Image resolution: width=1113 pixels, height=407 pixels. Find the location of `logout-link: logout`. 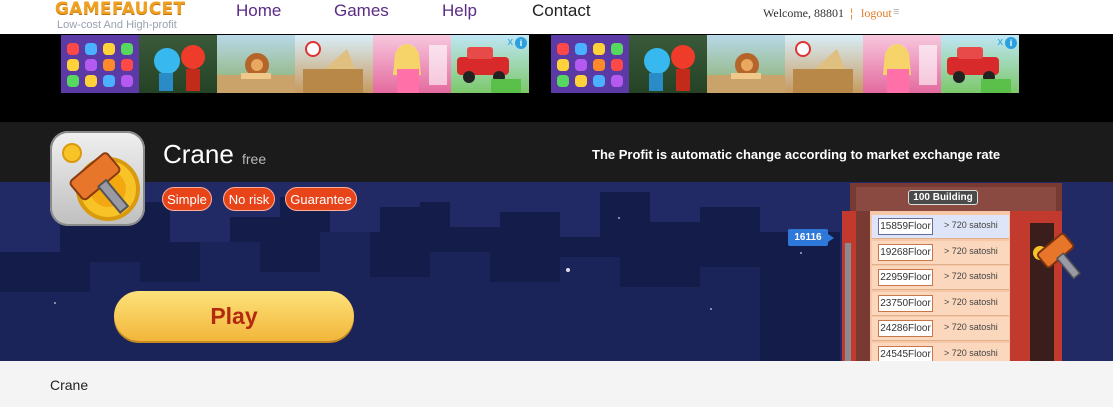

logout-link: logout is located at coordinates (876, 13).